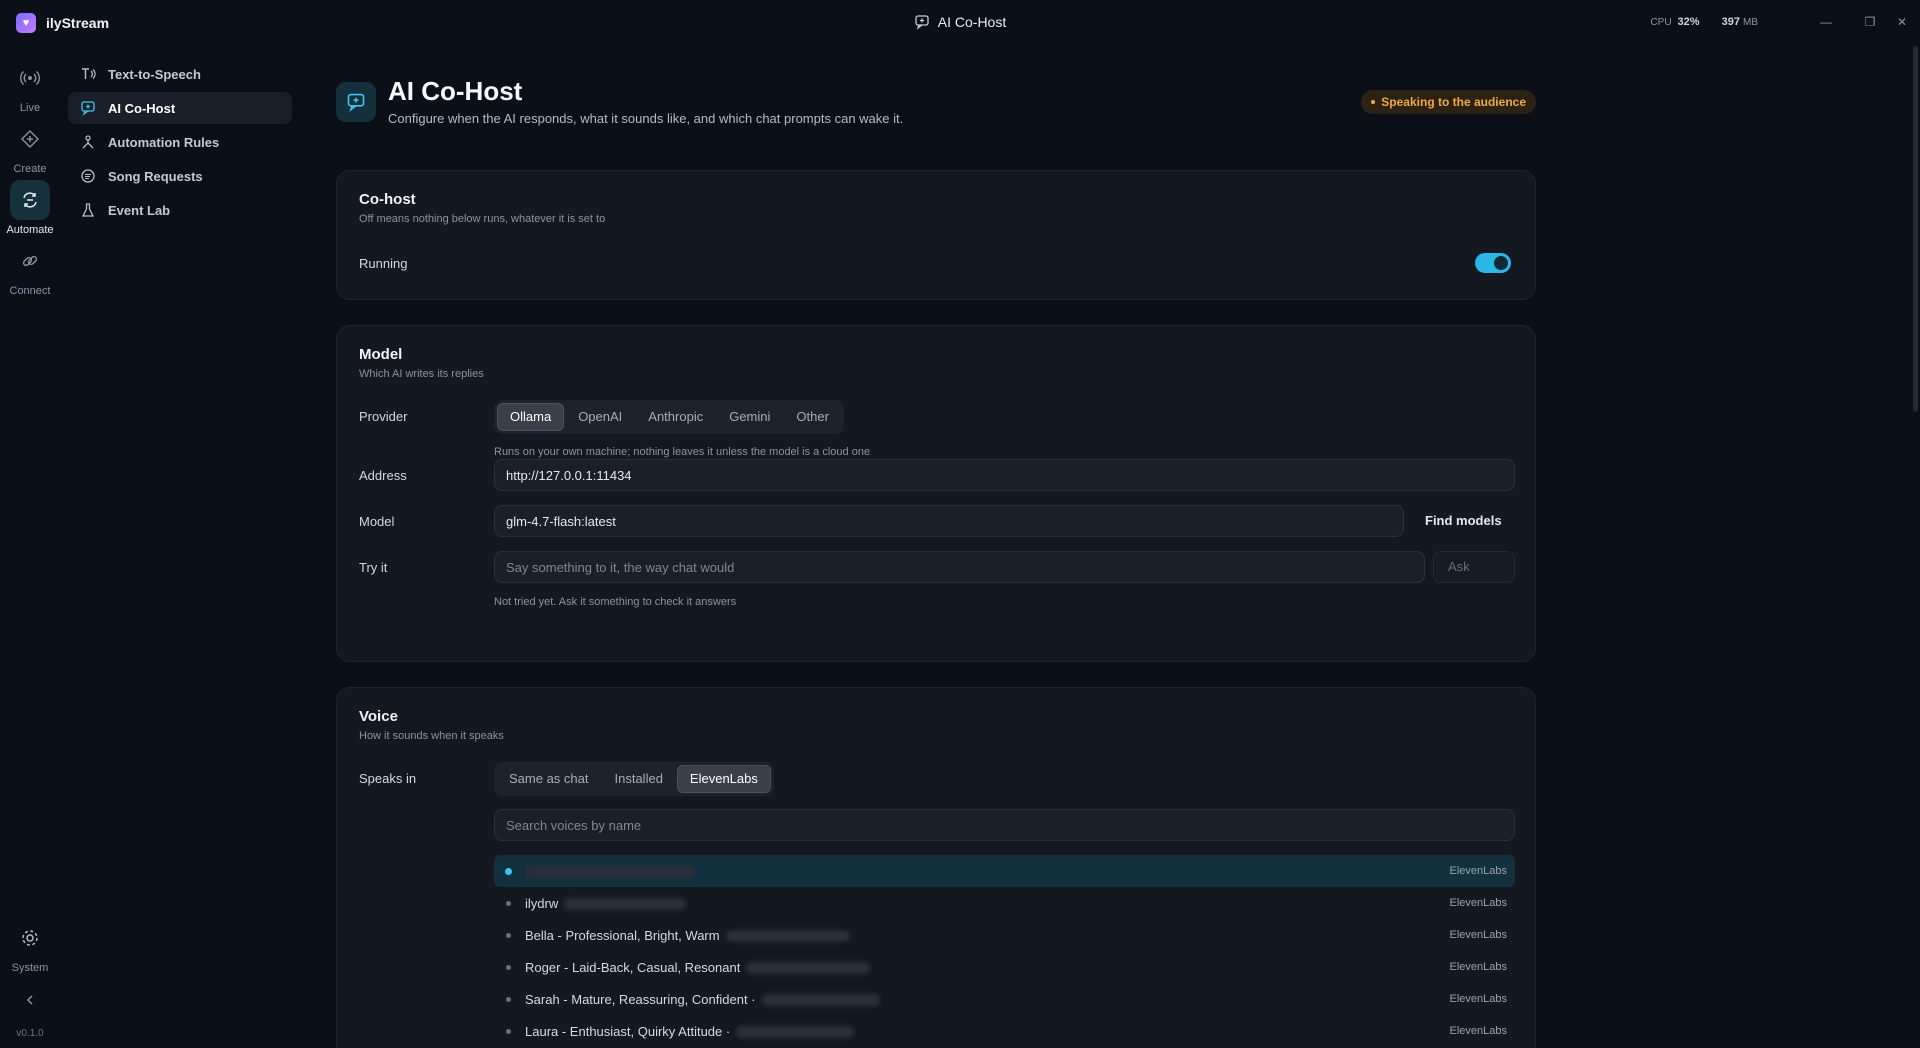  What do you see at coordinates (690, 1031) in the screenshot?
I see `voice-name: Laura - Enthusiast, Quirky Attitude ·` at bounding box center [690, 1031].